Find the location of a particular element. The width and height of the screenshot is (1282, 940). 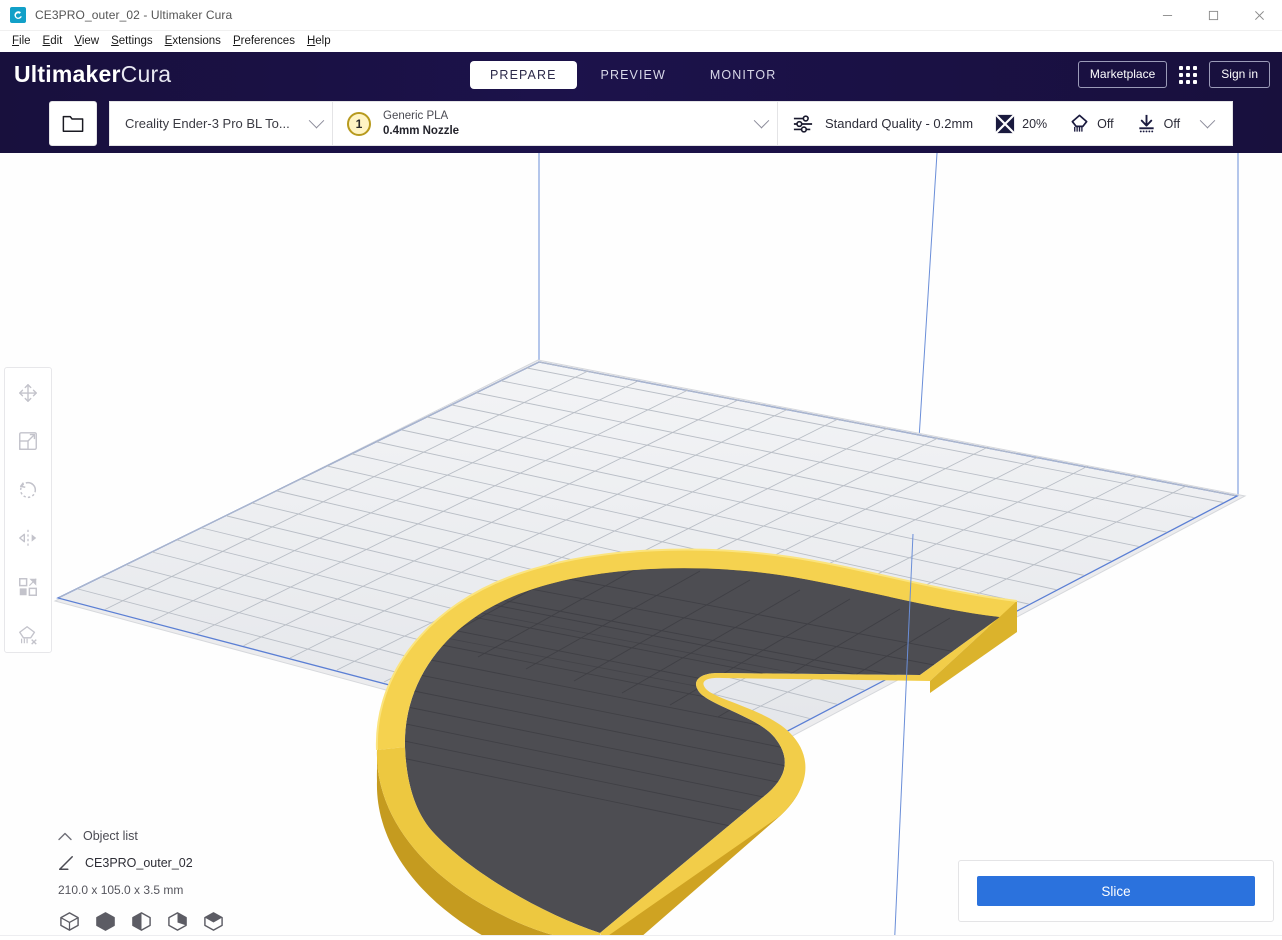

rotate-tool is located at coordinates (28, 490).